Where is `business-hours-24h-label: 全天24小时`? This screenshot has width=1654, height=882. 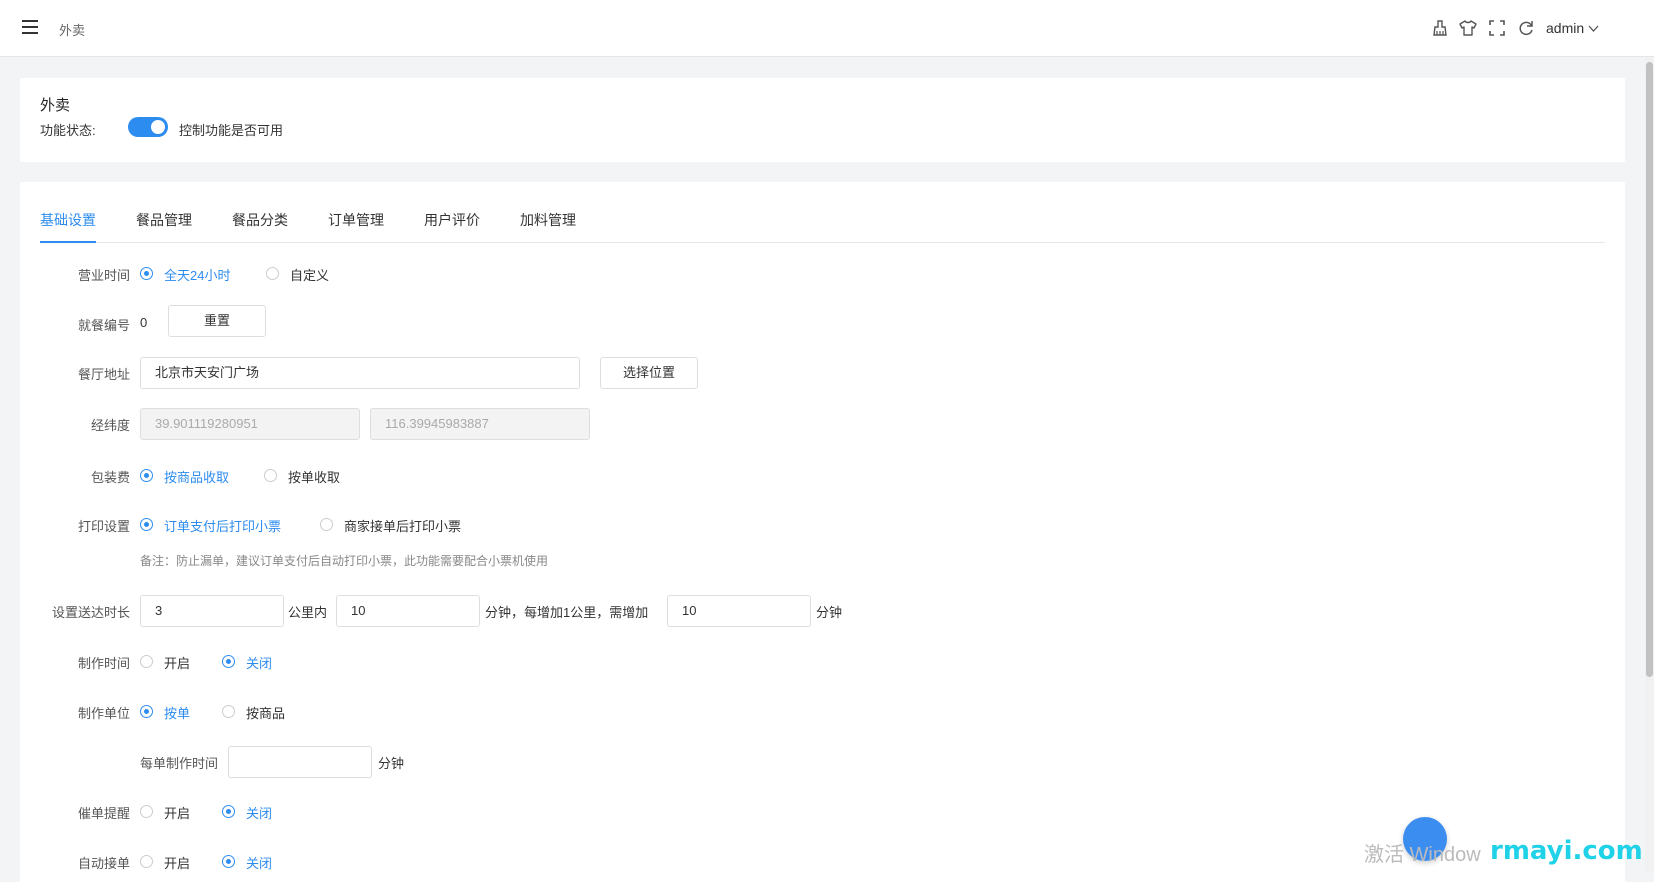 business-hours-24h-label: 全天24小时 is located at coordinates (197, 274).